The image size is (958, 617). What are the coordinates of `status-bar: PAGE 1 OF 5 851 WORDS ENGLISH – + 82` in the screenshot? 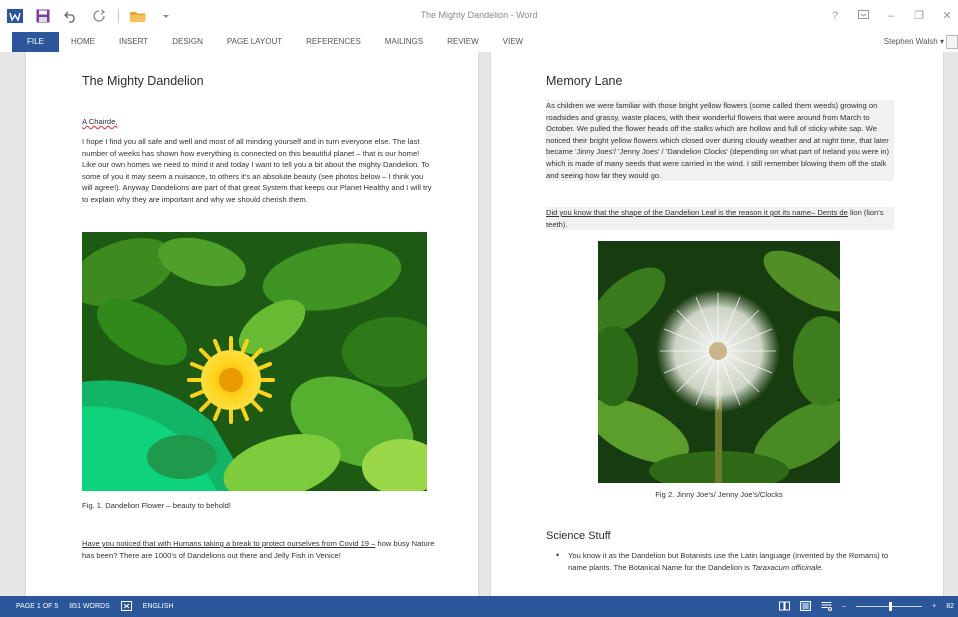 It's located at (479, 606).